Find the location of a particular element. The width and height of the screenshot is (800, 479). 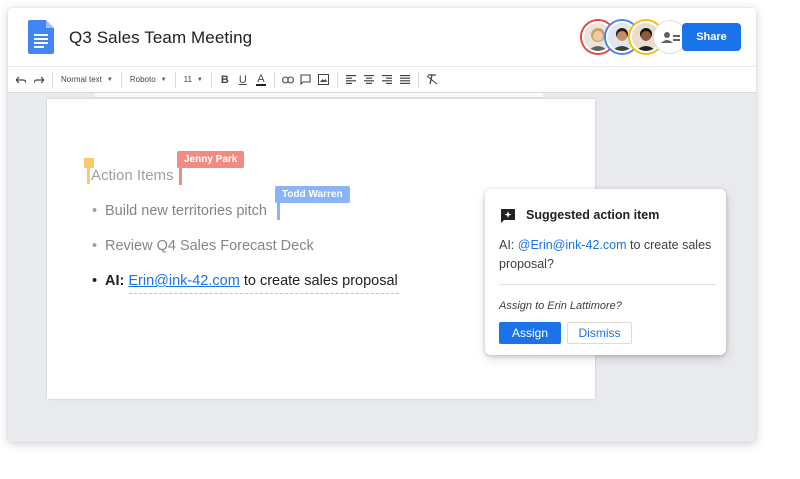

image-icon is located at coordinates (324, 80).